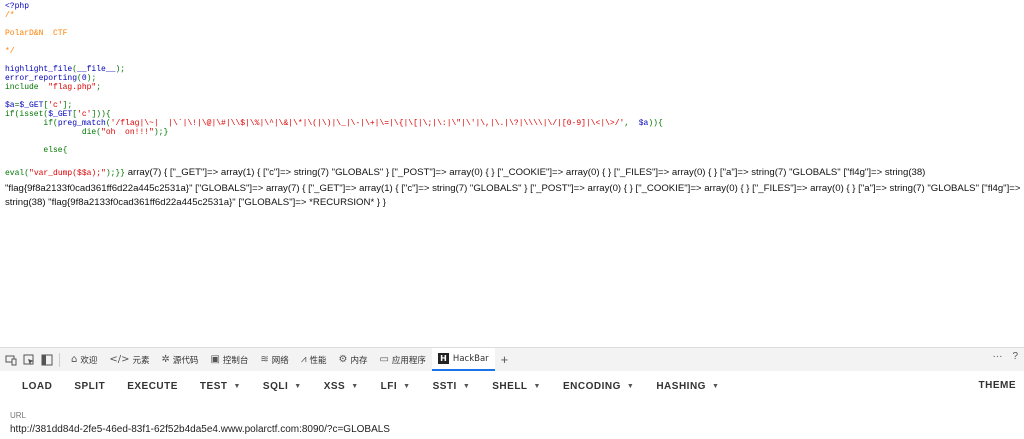 The width and height of the screenshot is (1024, 439). I want to click on tab-network: ≋ 网络, so click(274, 359).